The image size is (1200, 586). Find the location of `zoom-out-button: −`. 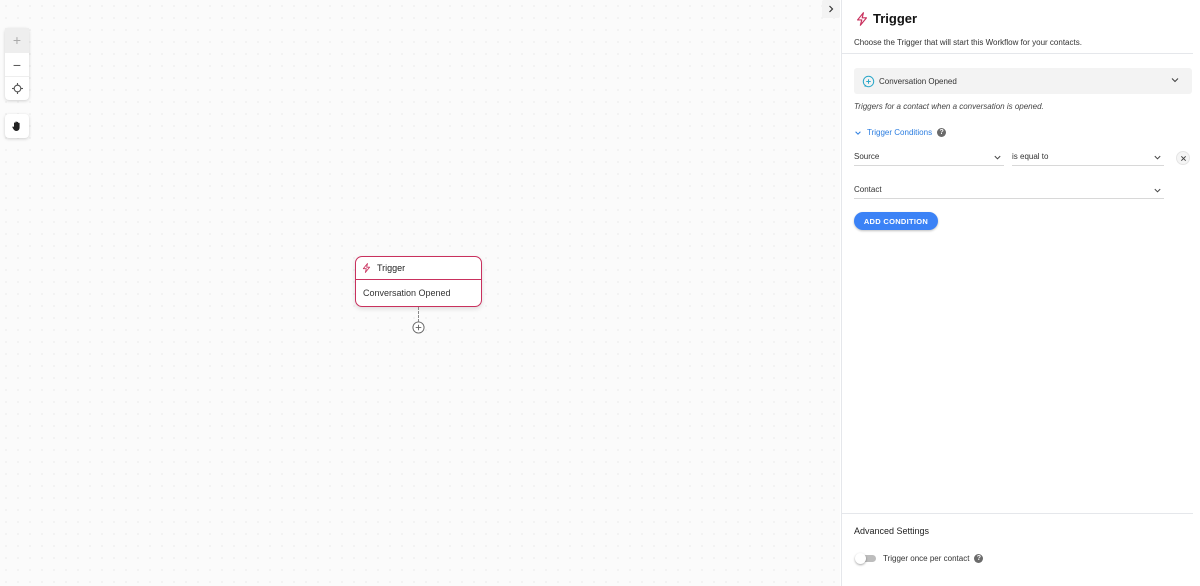

zoom-out-button: − is located at coordinates (17, 64).